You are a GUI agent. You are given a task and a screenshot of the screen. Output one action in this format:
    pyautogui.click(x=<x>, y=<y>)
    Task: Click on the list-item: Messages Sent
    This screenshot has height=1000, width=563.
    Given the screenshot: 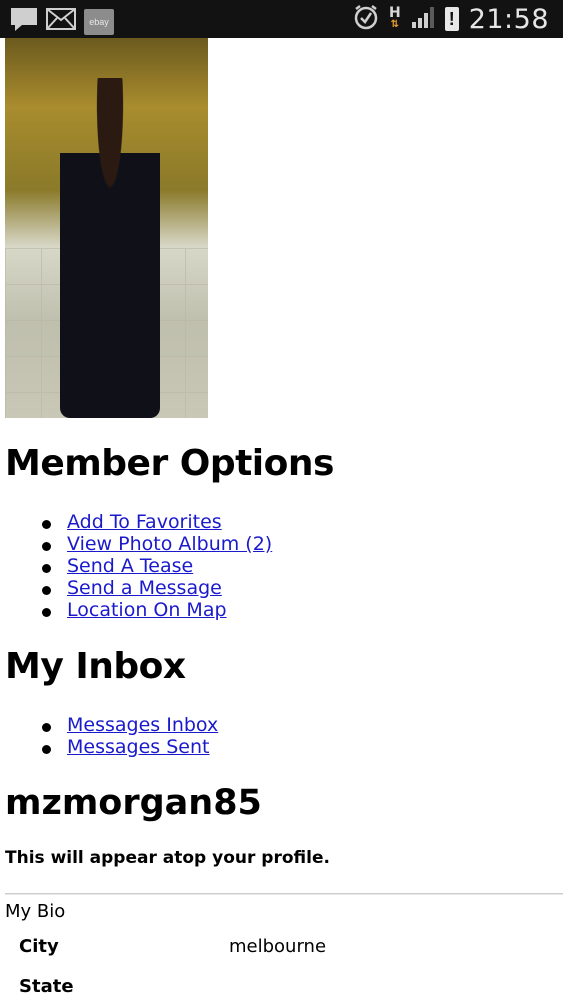 What is the action you would take?
    pyautogui.click(x=109, y=747)
    